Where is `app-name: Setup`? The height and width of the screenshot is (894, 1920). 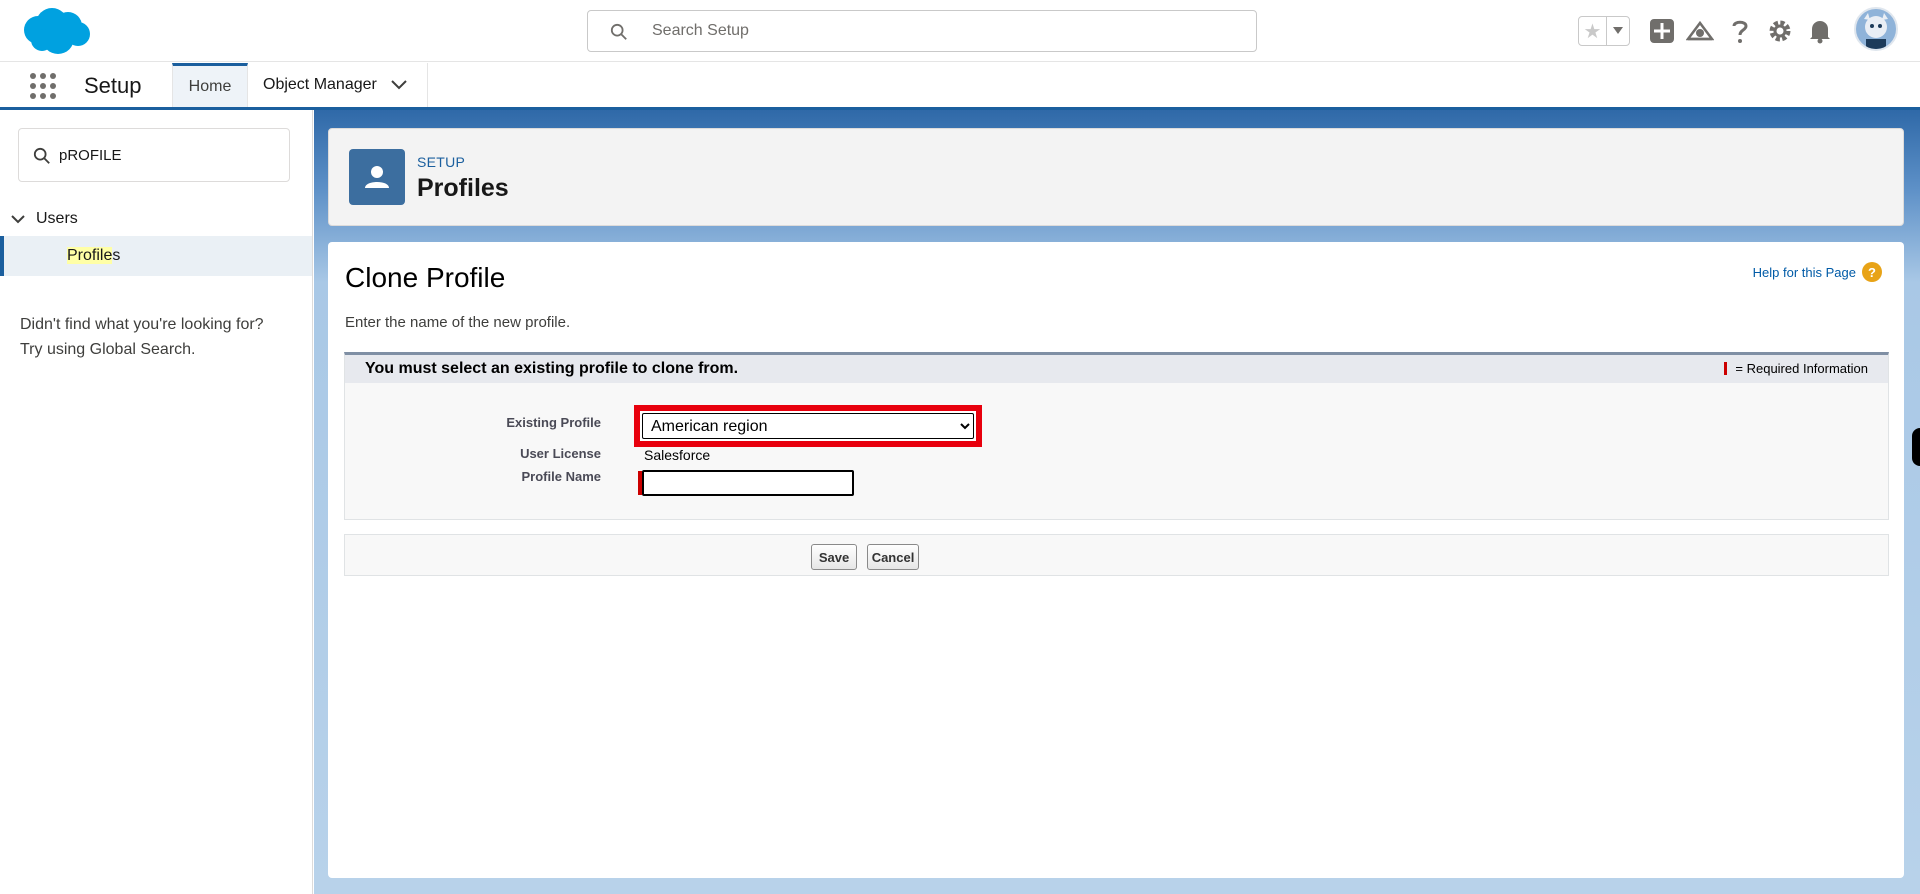
app-name: Setup is located at coordinates (113, 85).